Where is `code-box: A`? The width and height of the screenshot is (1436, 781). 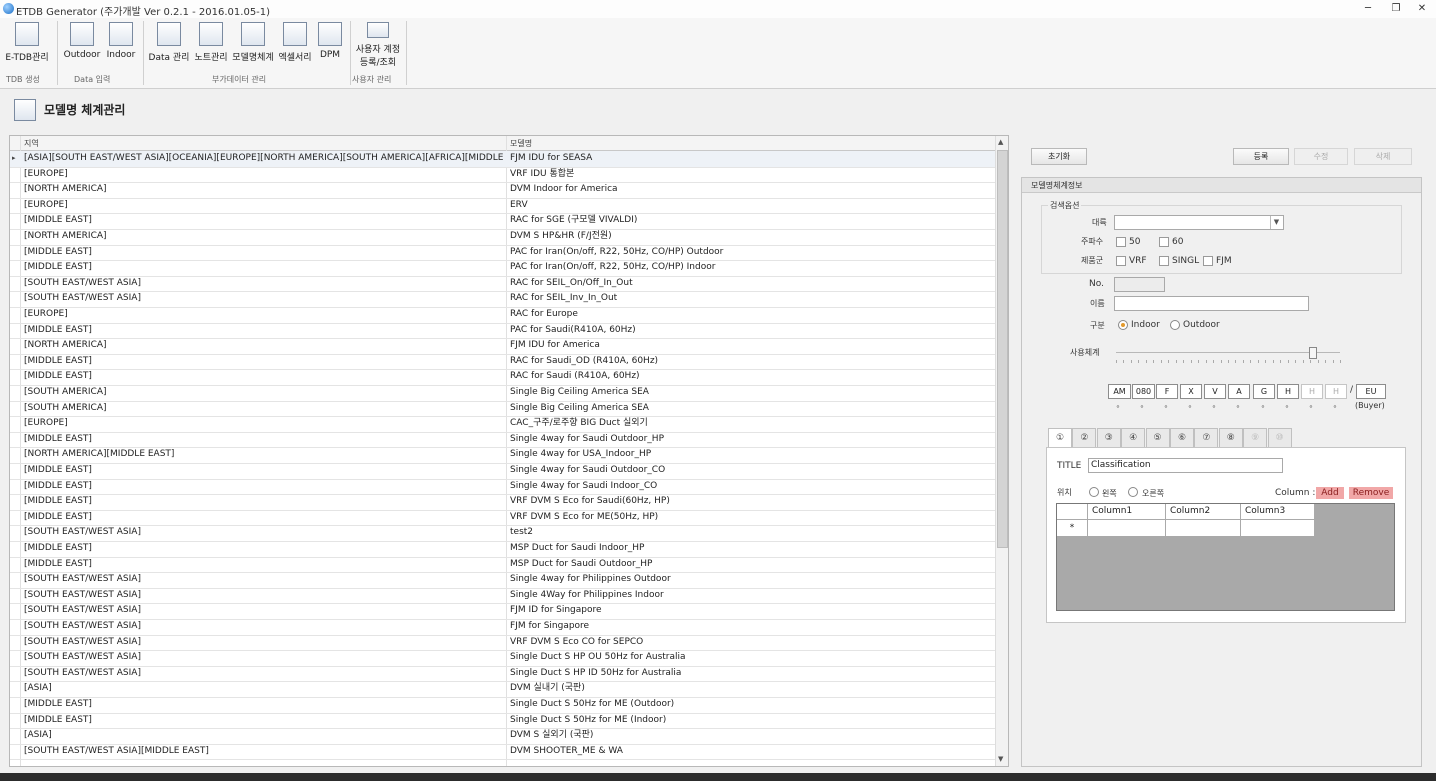
code-box: A is located at coordinates (1239, 391).